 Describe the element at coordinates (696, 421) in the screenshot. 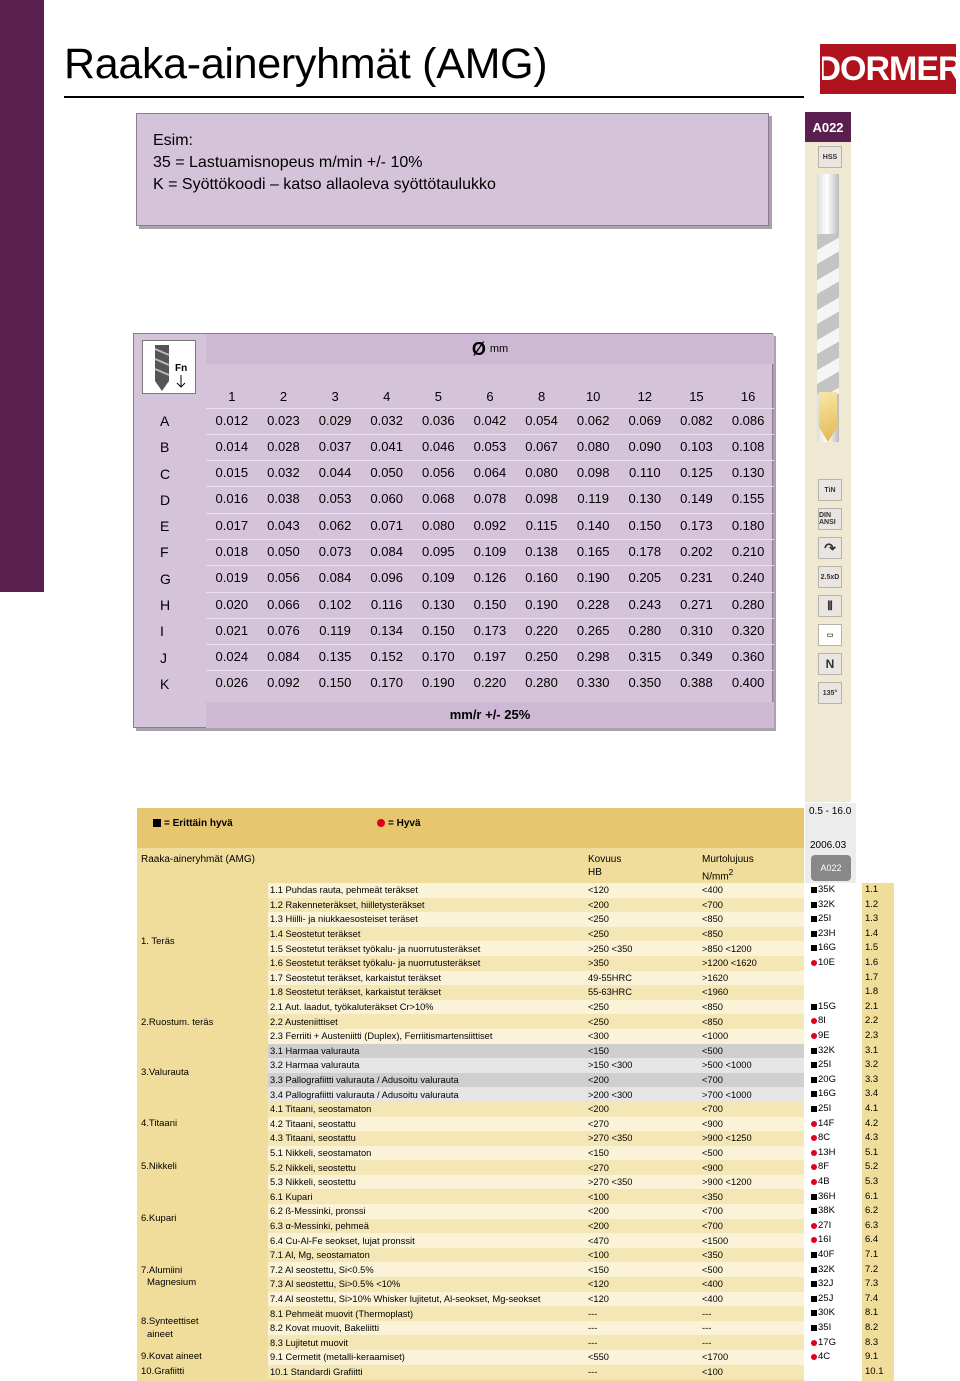

I see `feed-value: 0.082` at that location.